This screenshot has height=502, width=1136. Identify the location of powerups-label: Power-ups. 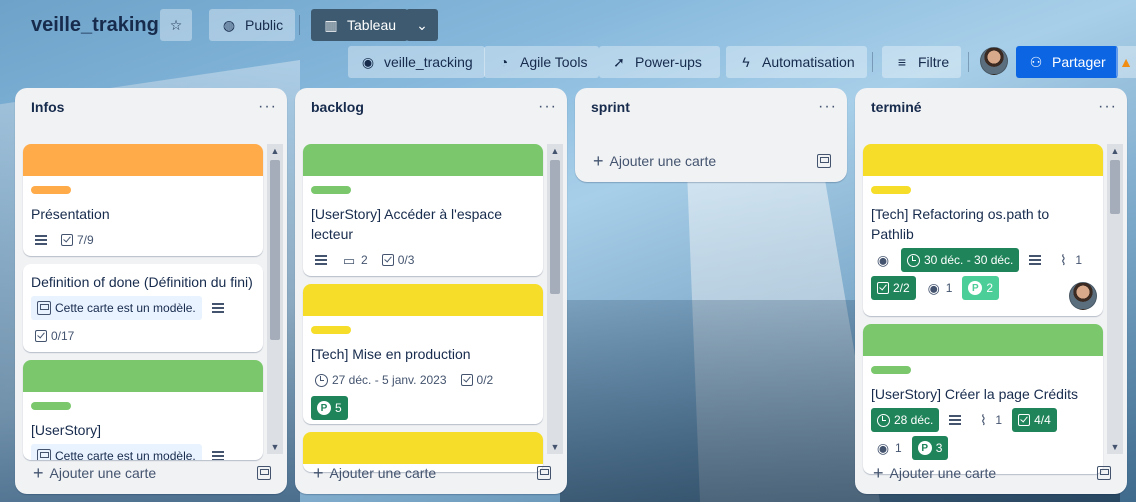
(668, 62).